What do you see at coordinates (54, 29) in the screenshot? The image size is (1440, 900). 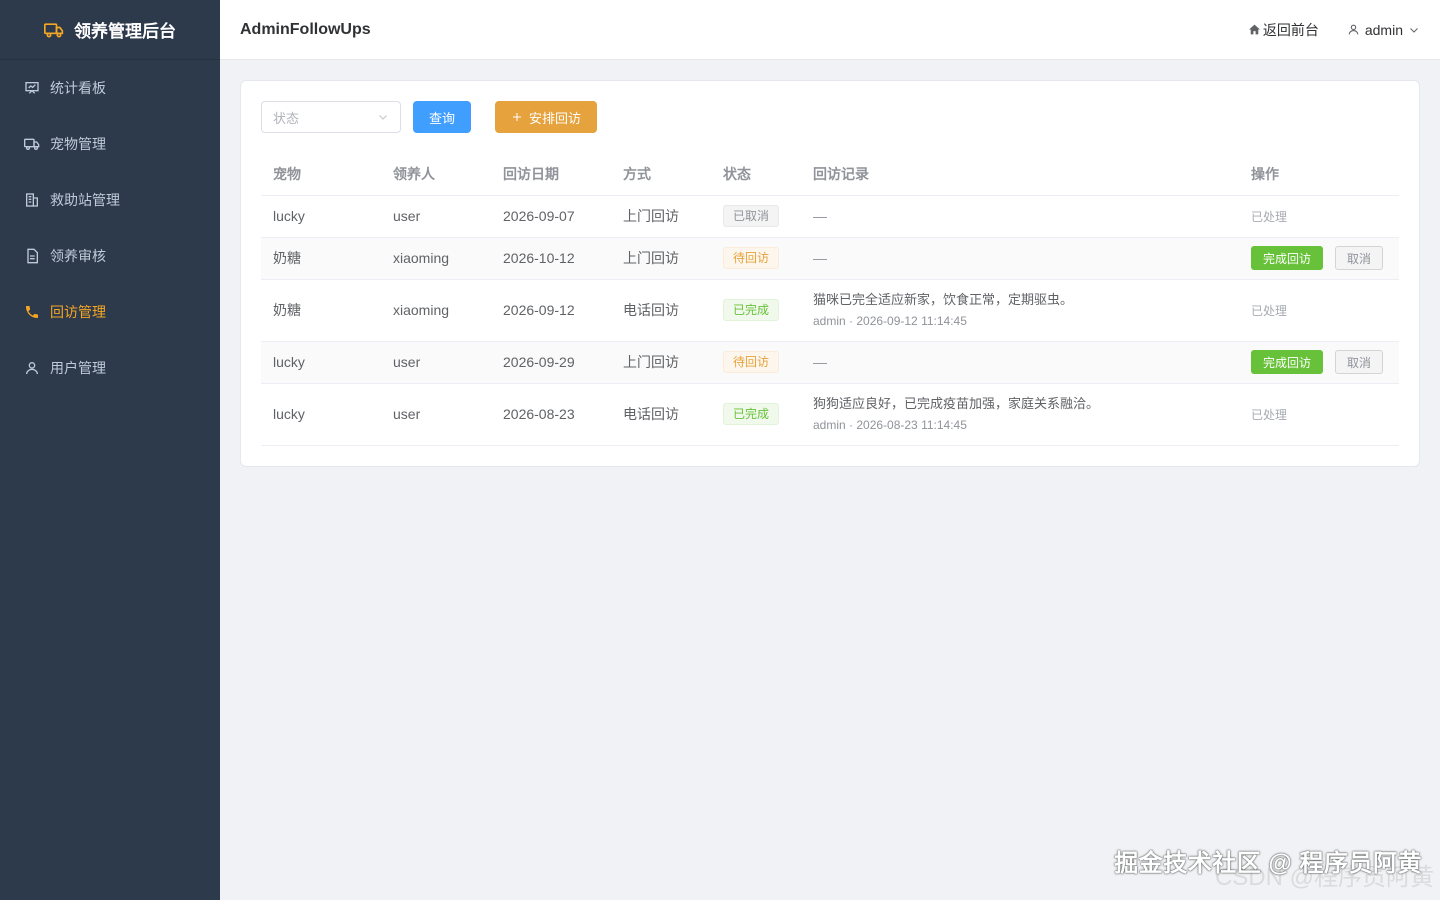 I see `truck-icon` at bounding box center [54, 29].